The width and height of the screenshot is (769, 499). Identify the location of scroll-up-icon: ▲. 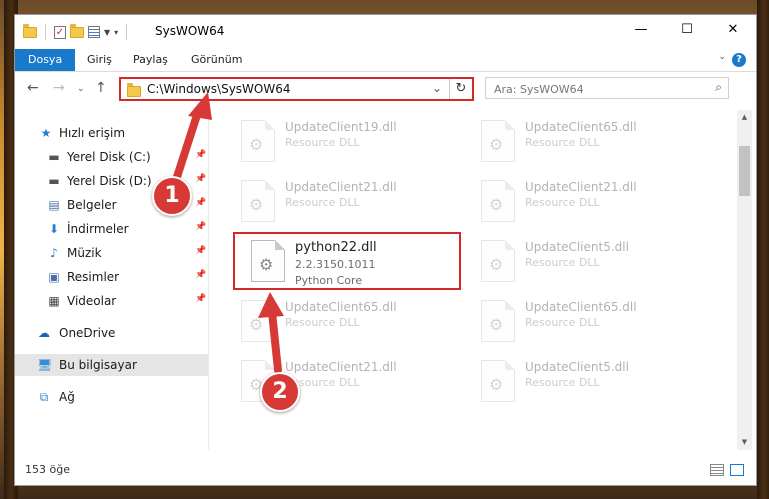
(744, 117).